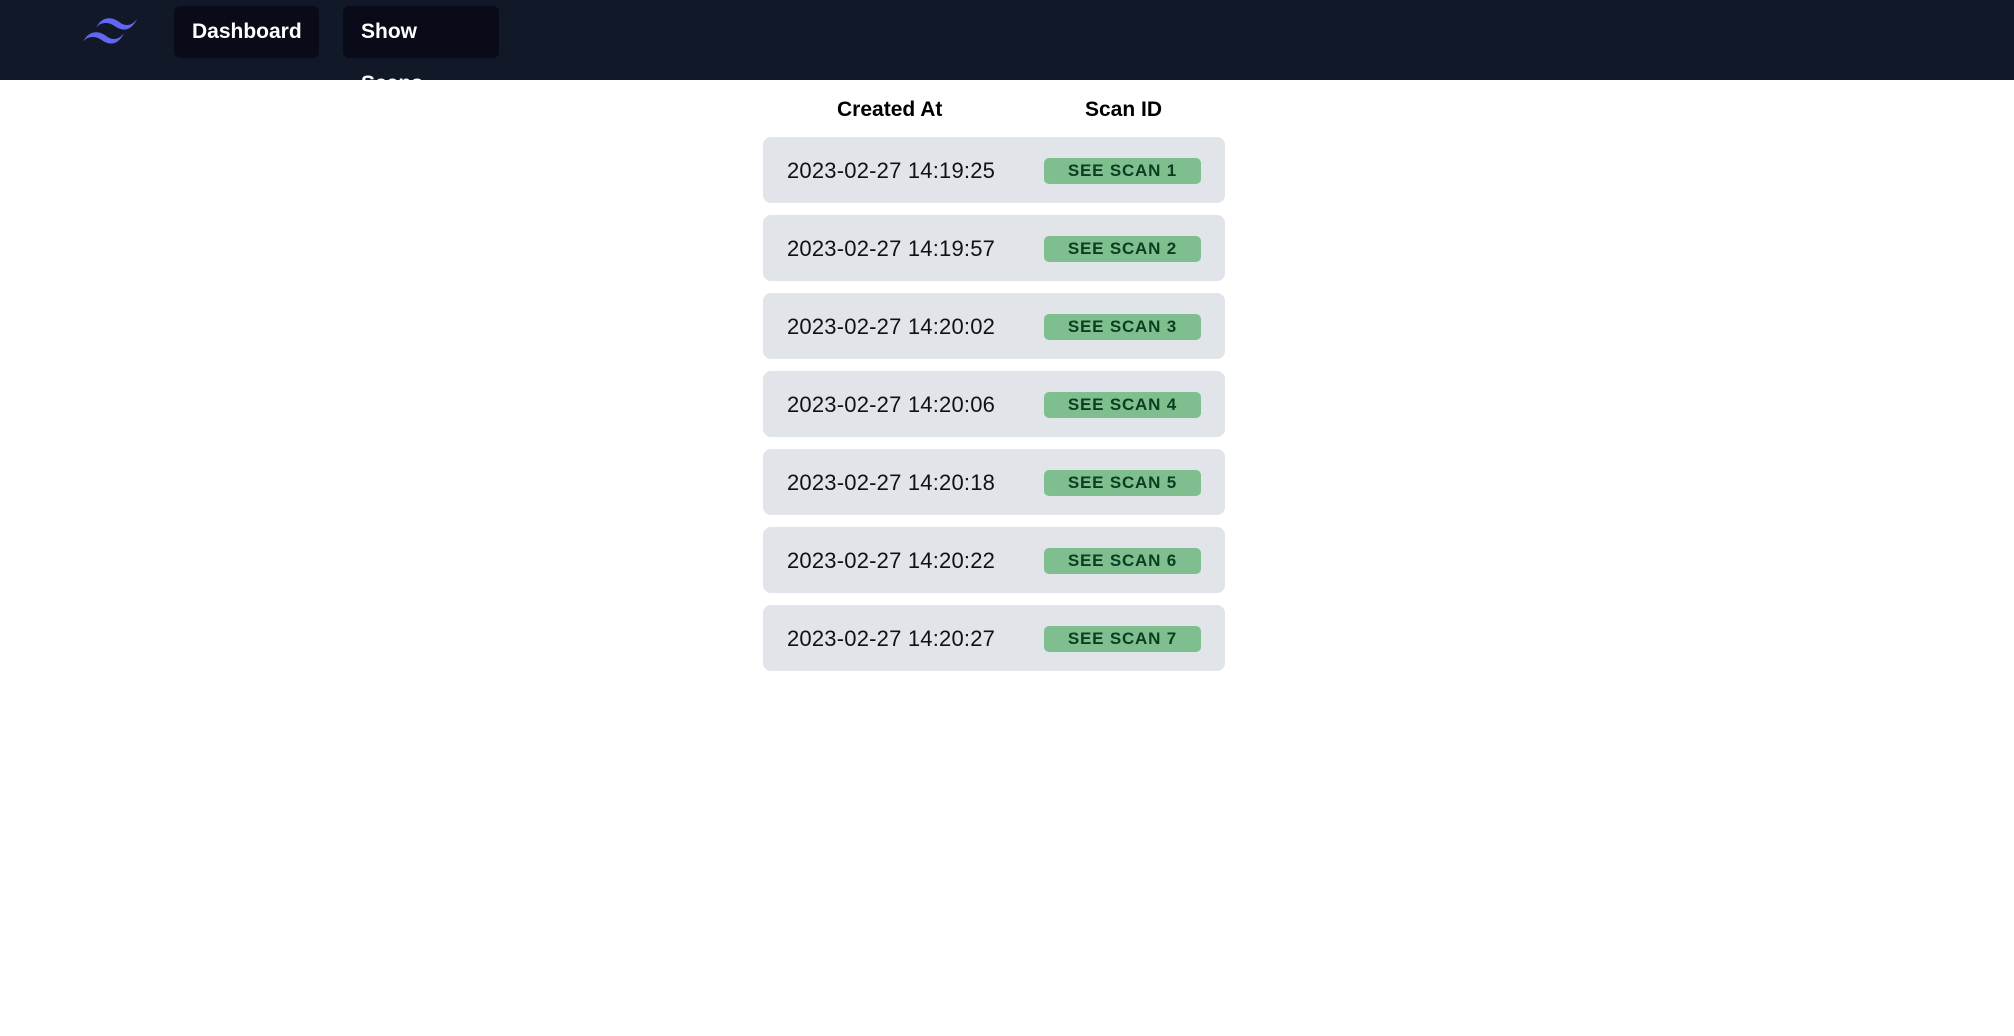 The height and width of the screenshot is (1036, 2014). What do you see at coordinates (1122, 639) in the screenshot?
I see `see-scan-button: SEE SCAN 7` at bounding box center [1122, 639].